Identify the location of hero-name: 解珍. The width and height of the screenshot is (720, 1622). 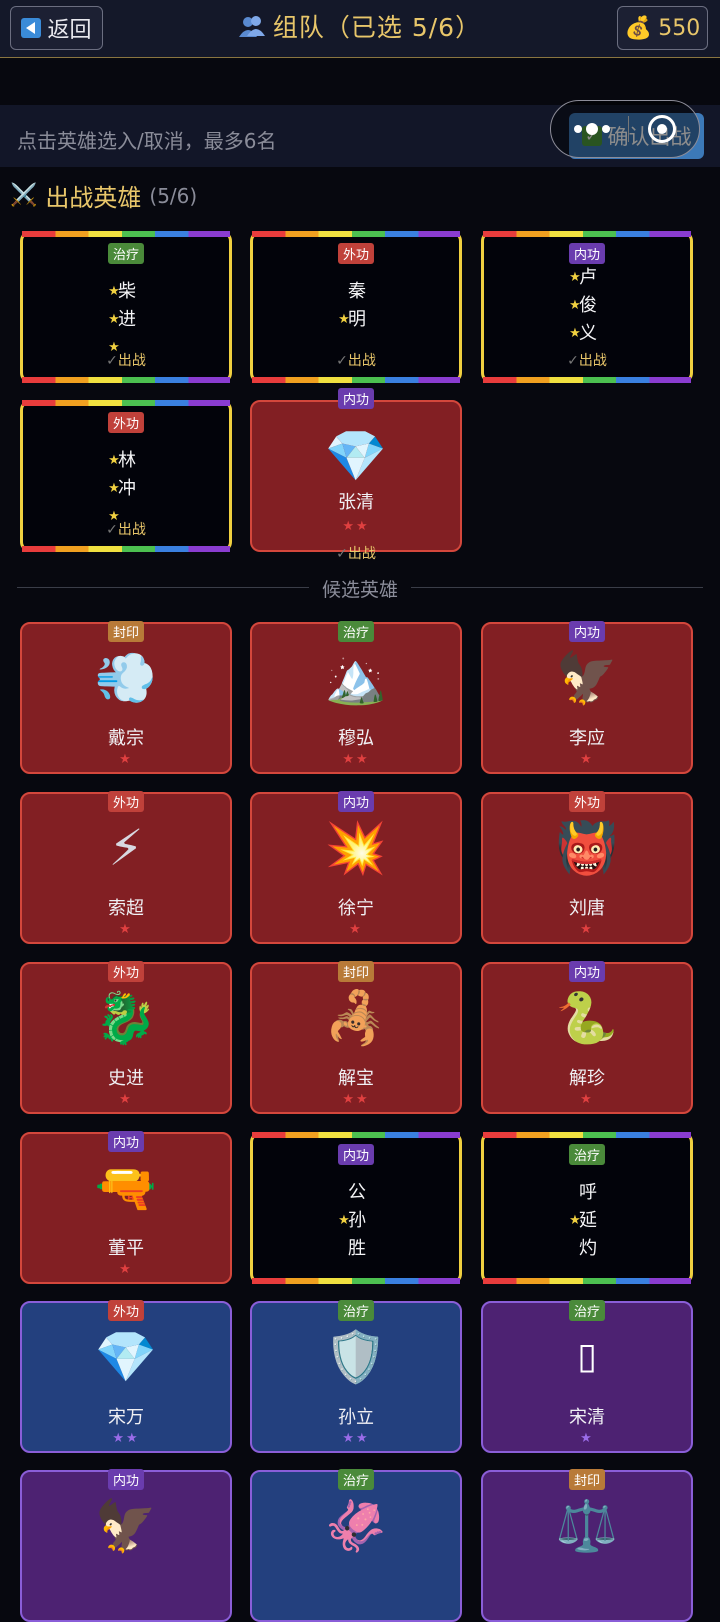
(587, 1078).